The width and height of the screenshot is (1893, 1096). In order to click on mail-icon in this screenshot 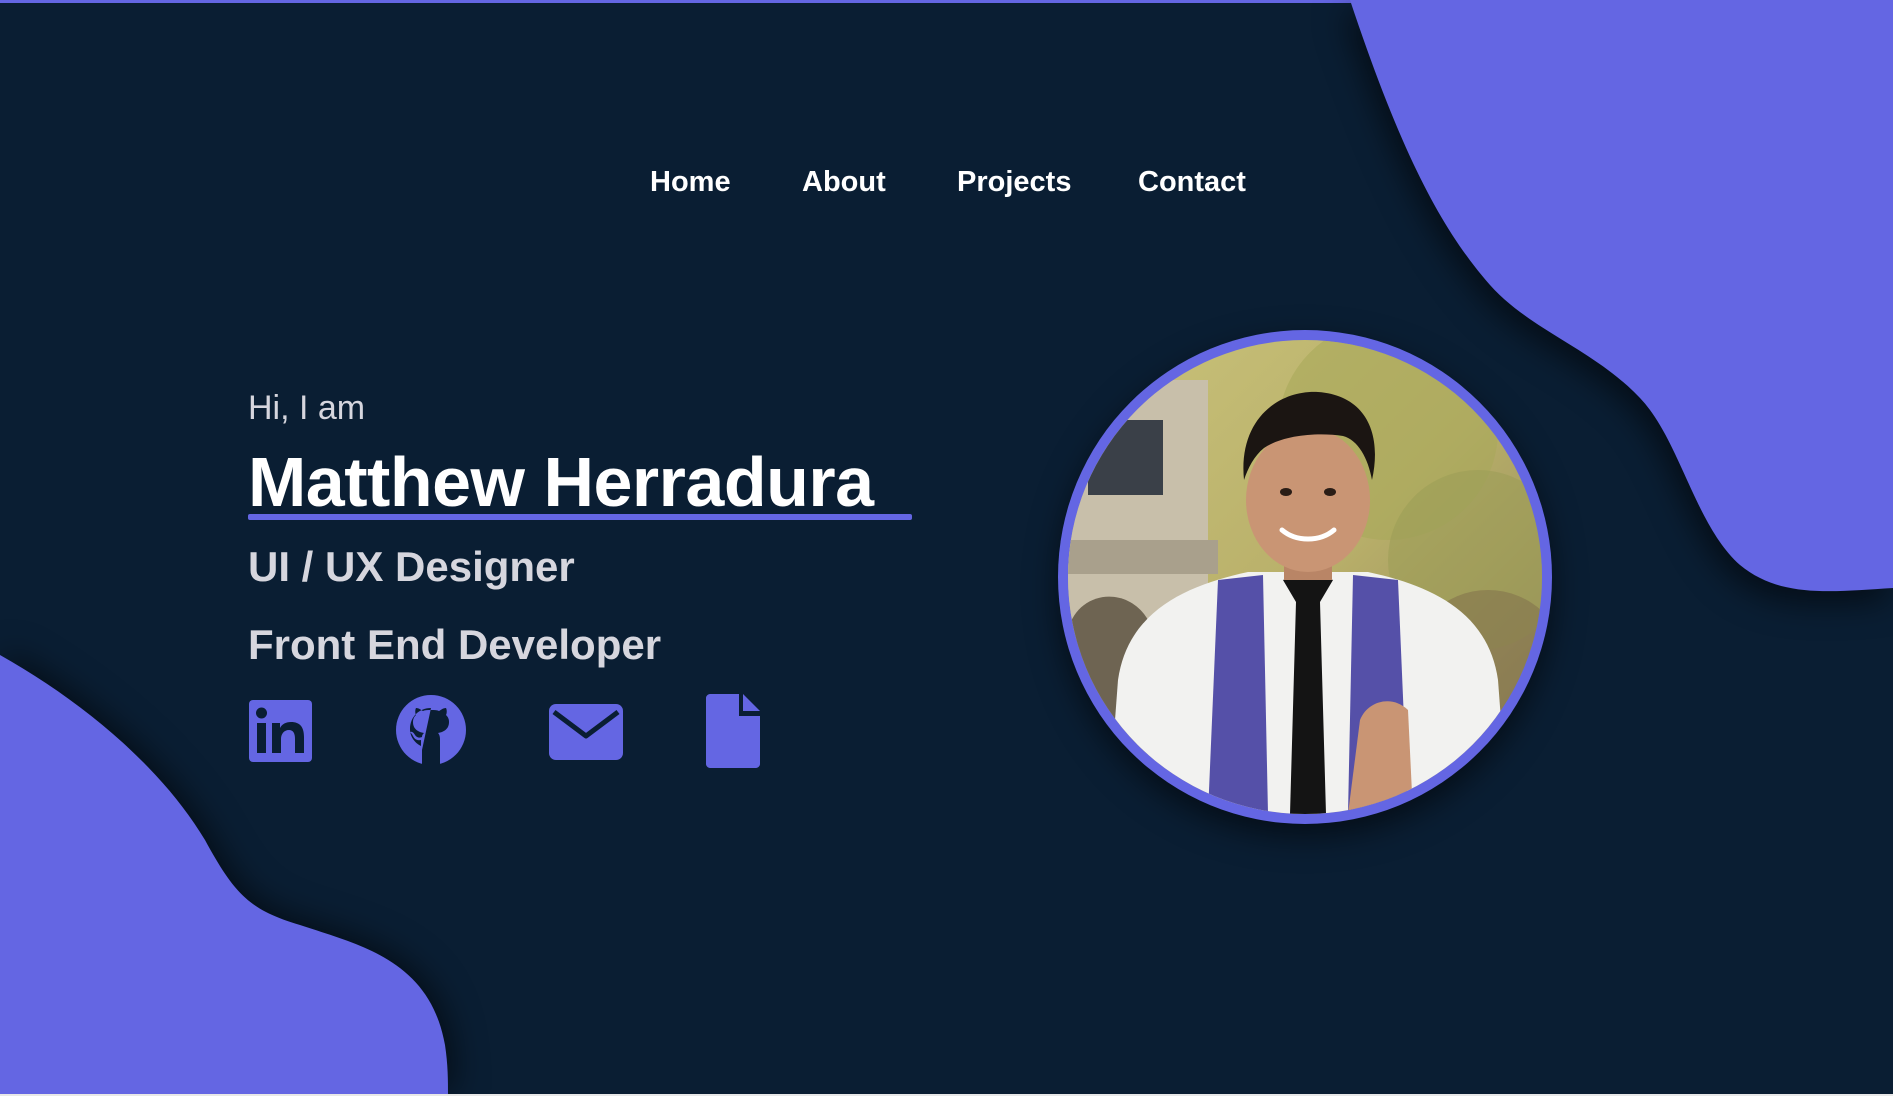, I will do `click(586, 732)`.